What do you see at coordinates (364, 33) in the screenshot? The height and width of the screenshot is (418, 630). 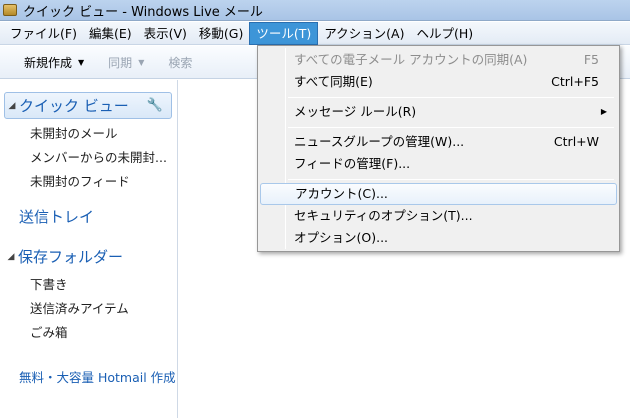 I see `menu-actions: アクション(A)` at bounding box center [364, 33].